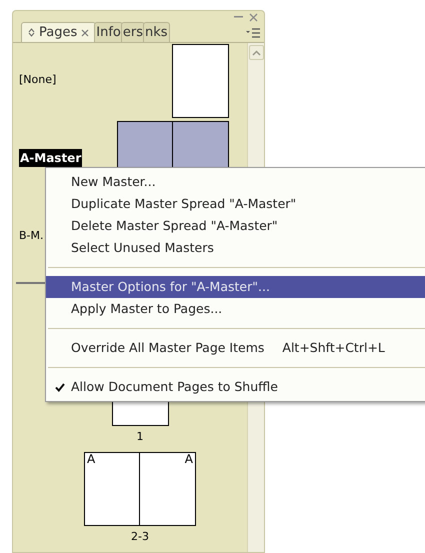 This screenshot has width=425, height=553. Describe the element at coordinates (140, 437) in the screenshot. I see `page-number: 1` at that location.